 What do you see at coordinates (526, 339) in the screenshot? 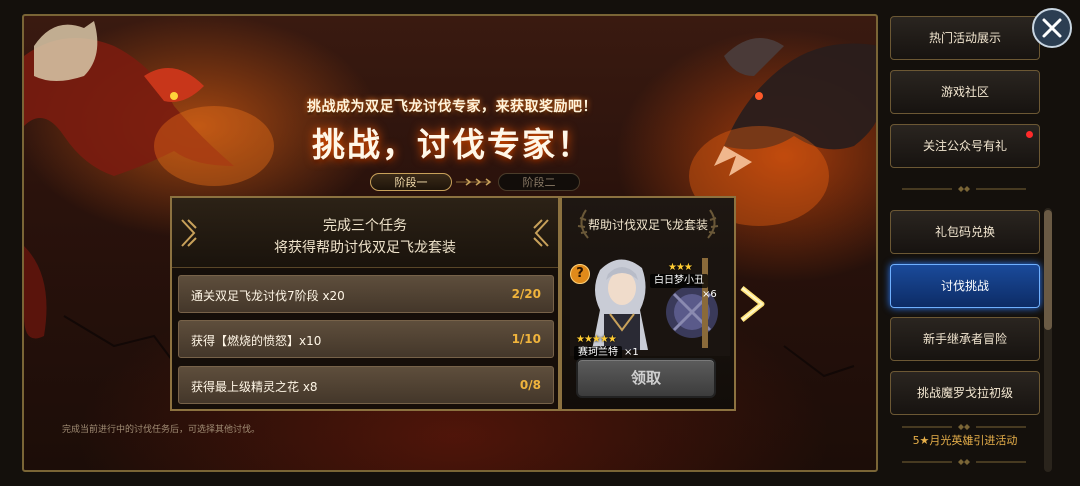
I see `task-progress: 1/10` at bounding box center [526, 339].